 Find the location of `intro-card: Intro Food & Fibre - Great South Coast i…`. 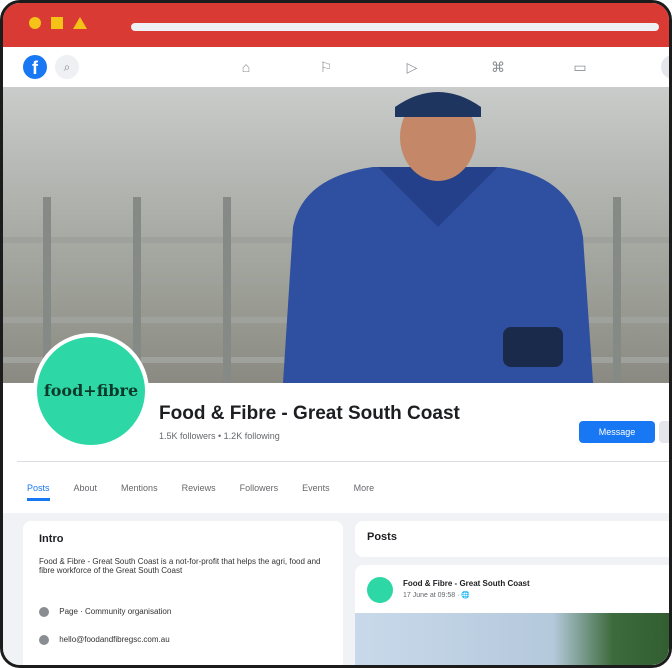

intro-card: Intro Food & Fibre - Great South Coast i… is located at coordinates (183, 593).